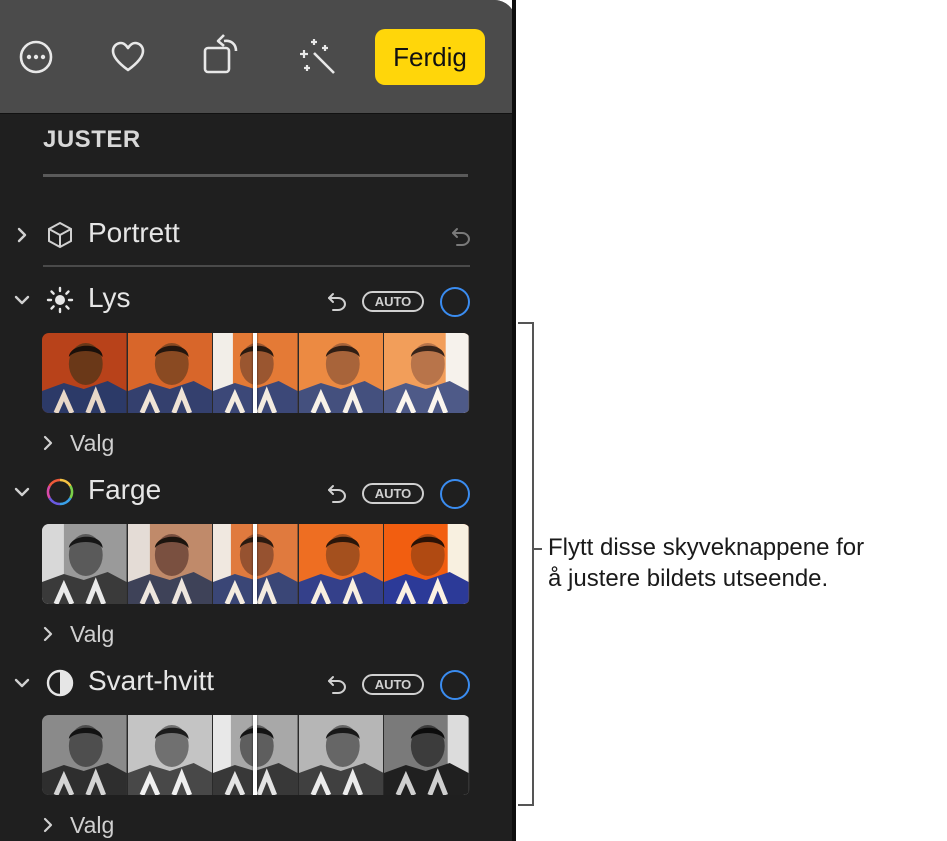  What do you see at coordinates (60, 492) in the screenshot?
I see `color-wheel-icon` at bounding box center [60, 492].